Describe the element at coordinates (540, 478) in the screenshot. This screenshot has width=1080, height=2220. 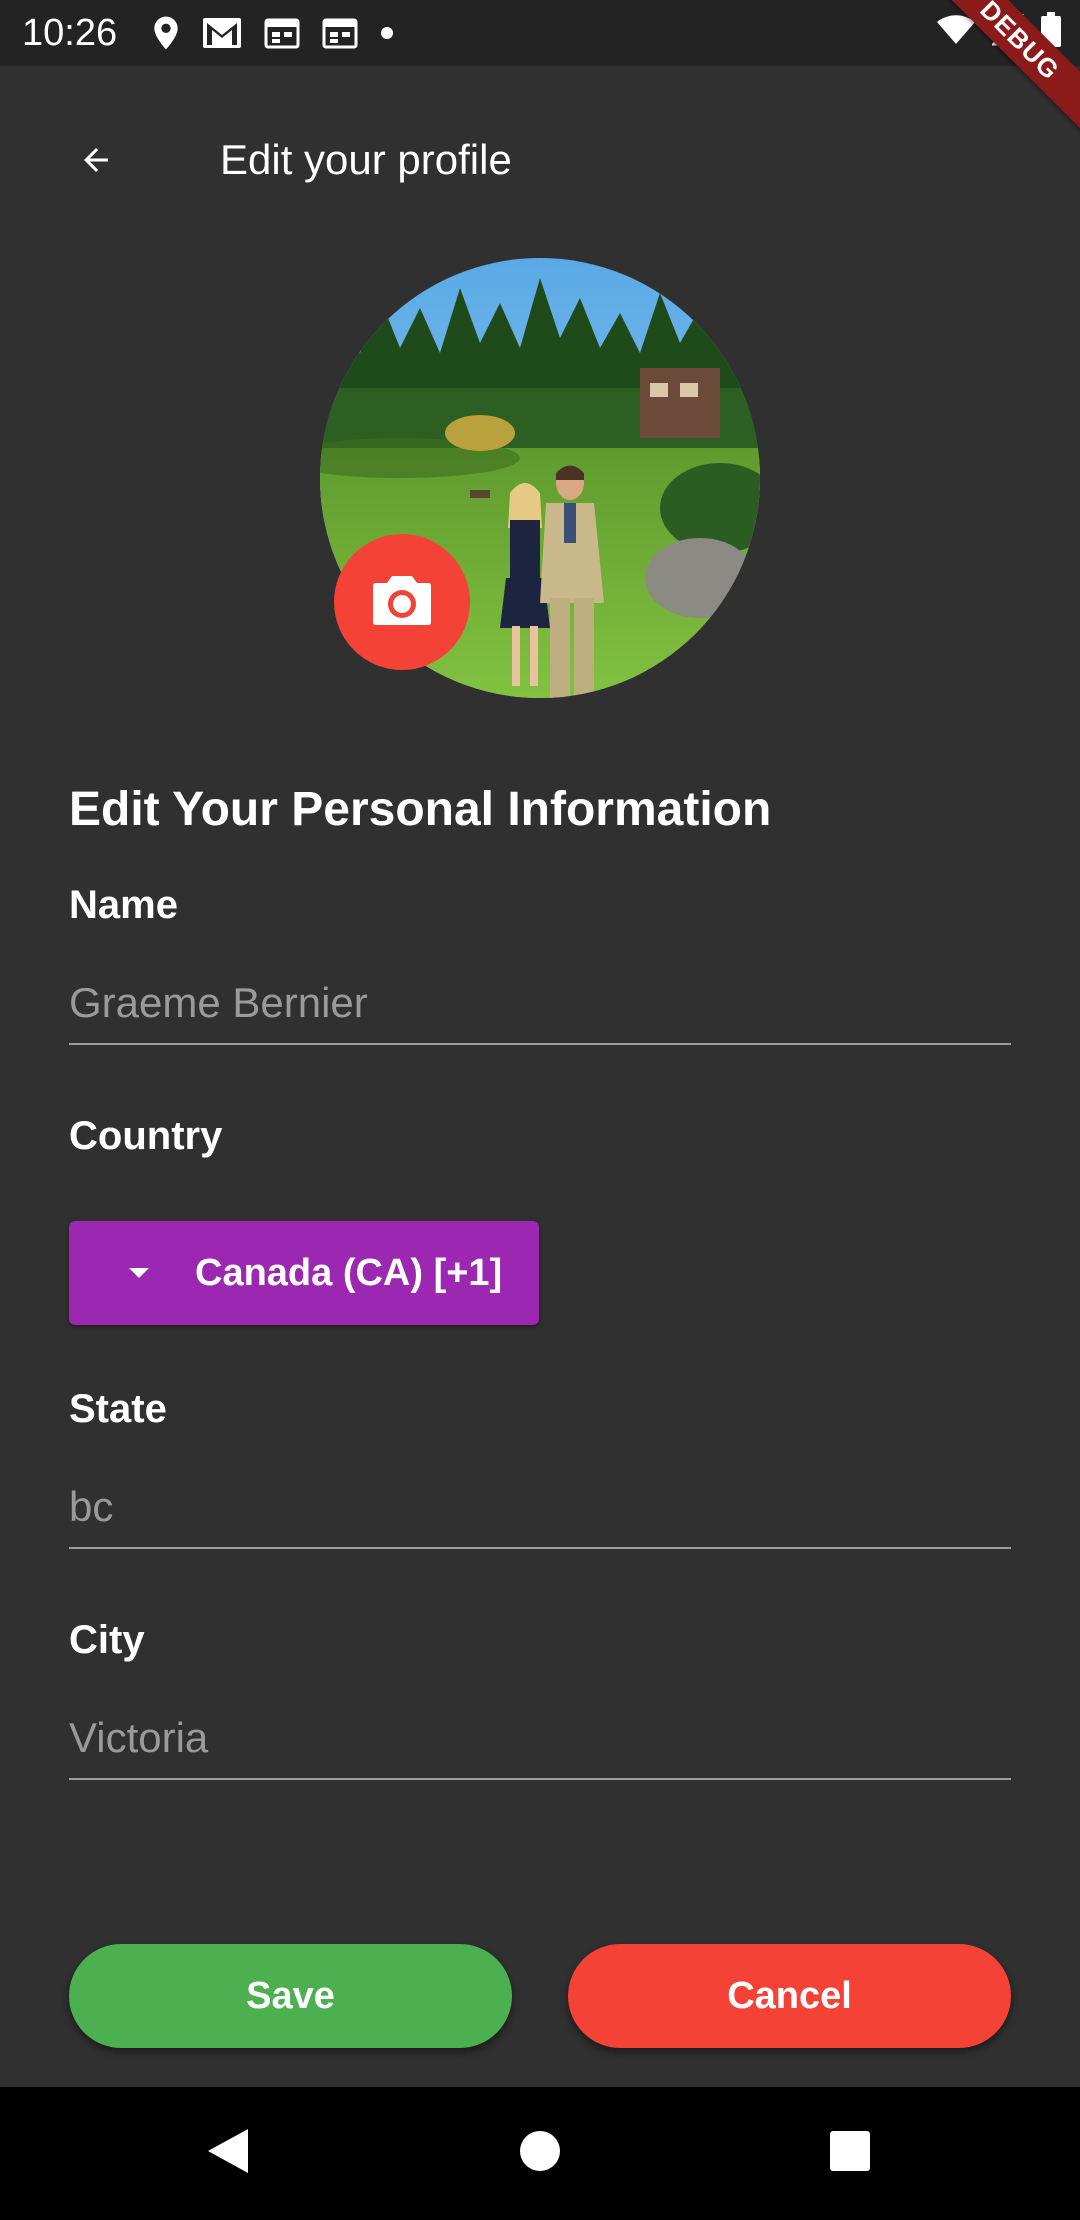
I see `avatar-section` at that location.